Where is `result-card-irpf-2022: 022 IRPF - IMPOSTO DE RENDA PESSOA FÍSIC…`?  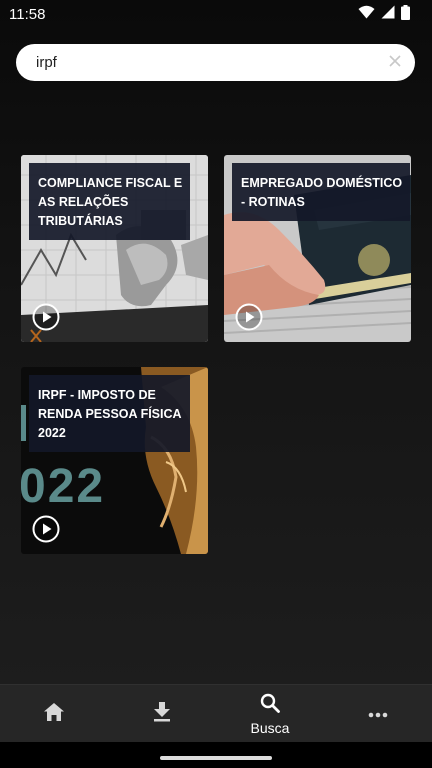 result-card-irpf-2022: 022 IRPF - IMPOSTO DE RENDA PESSOA FÍSIC… is located at coordinates (114, 460).